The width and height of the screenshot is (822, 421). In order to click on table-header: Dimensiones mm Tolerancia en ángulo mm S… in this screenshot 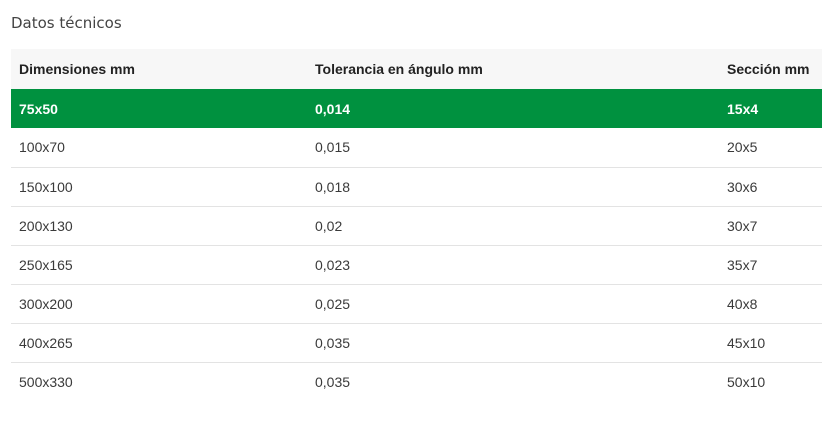, I will do `click(416, 69)`.